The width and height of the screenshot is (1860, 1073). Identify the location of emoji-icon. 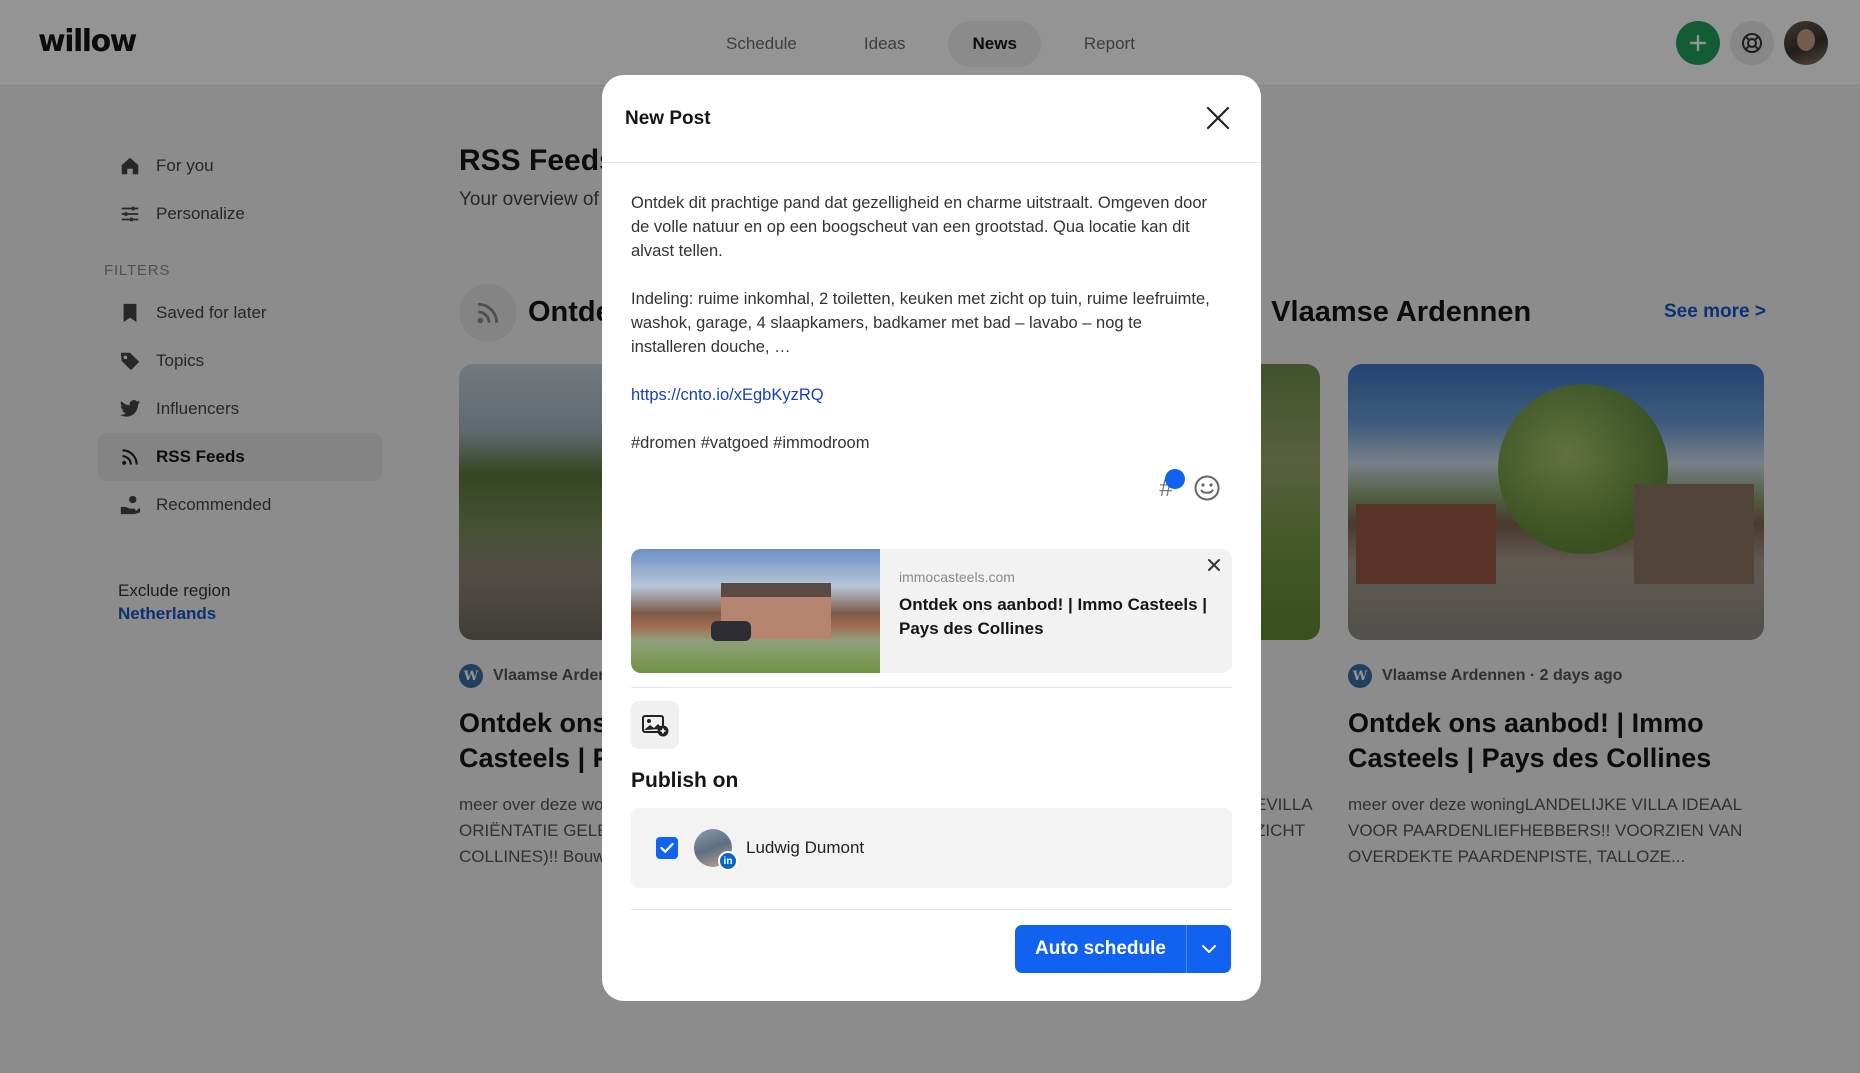
(1207, 488).